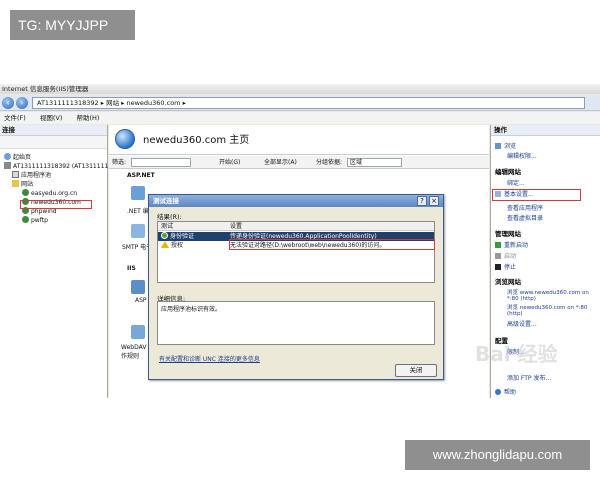 The height and width of the screenshot is (480, 600). I want to click on forward-icon: ›, so click(22, 103).